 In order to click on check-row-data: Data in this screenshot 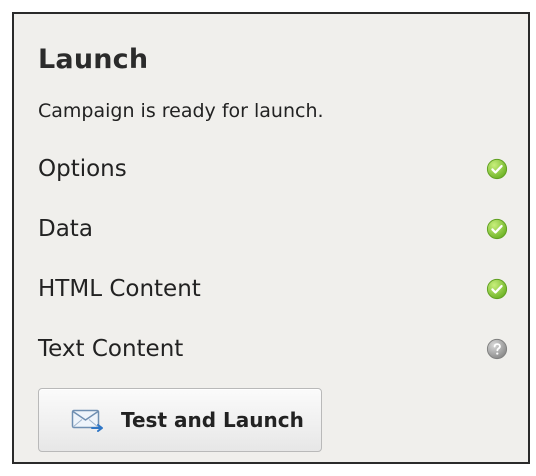, I will do `click(273, 231)`.